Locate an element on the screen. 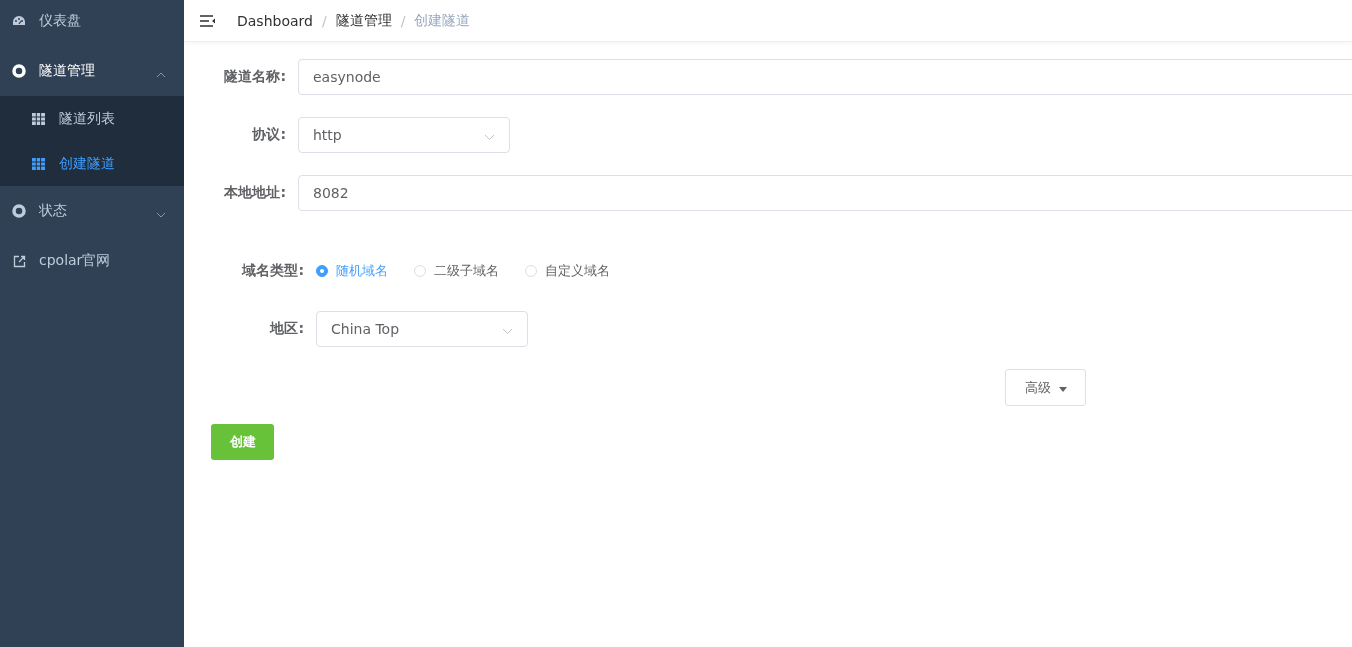 The image size is (1352, 647). submenu-item: 隧道列表 is located at coordinates (92, 118).